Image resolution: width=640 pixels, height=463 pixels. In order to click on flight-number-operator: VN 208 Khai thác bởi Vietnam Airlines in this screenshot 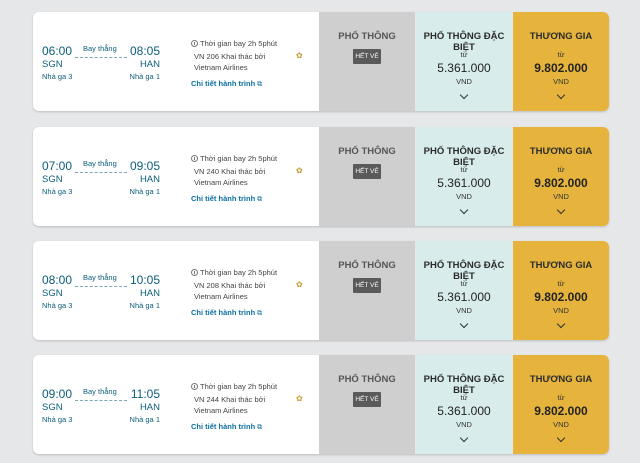, I will do `click(230, 291)`.